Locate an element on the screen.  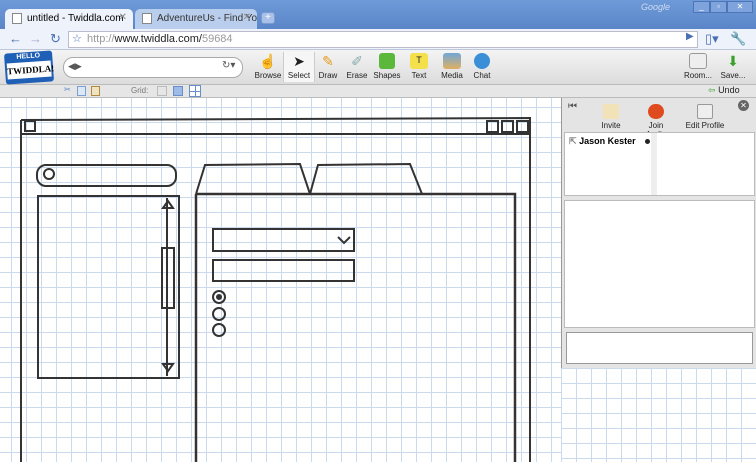
invite-button: Invite is located at coordinates (611, 117).